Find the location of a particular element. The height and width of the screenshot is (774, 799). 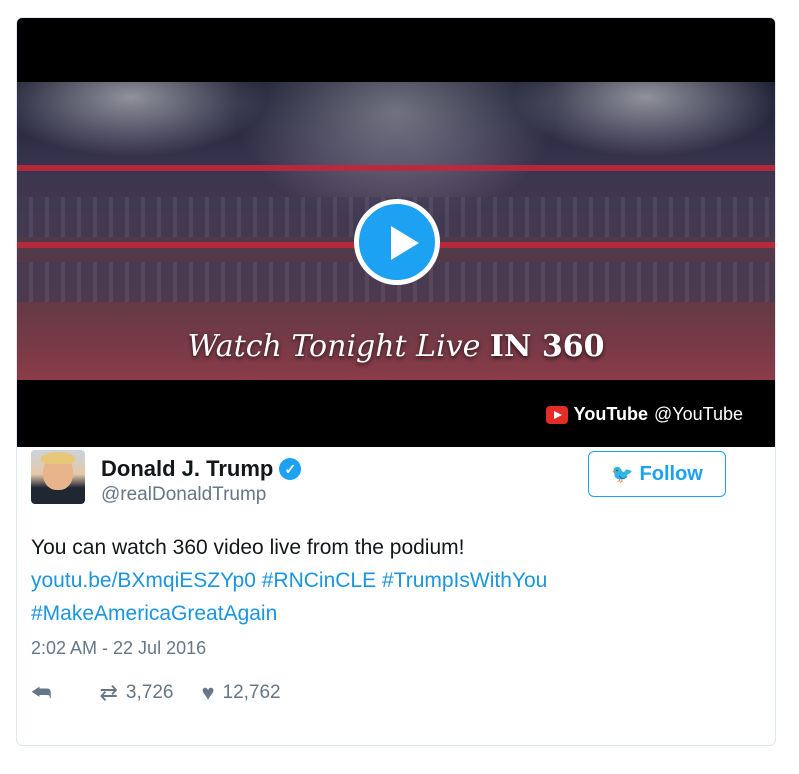

overlay-text-italic: Watch Tonight Live is located at coordinates (334, 346).